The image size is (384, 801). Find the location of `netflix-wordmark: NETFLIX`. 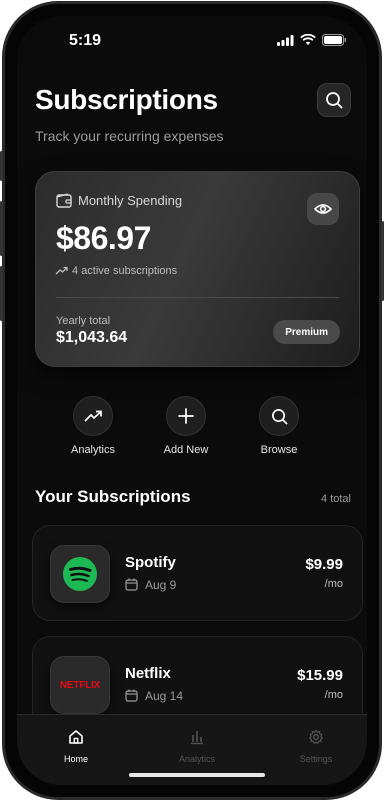

netflix-wordmark: NETFLIX is located at coordinates (80, 685).